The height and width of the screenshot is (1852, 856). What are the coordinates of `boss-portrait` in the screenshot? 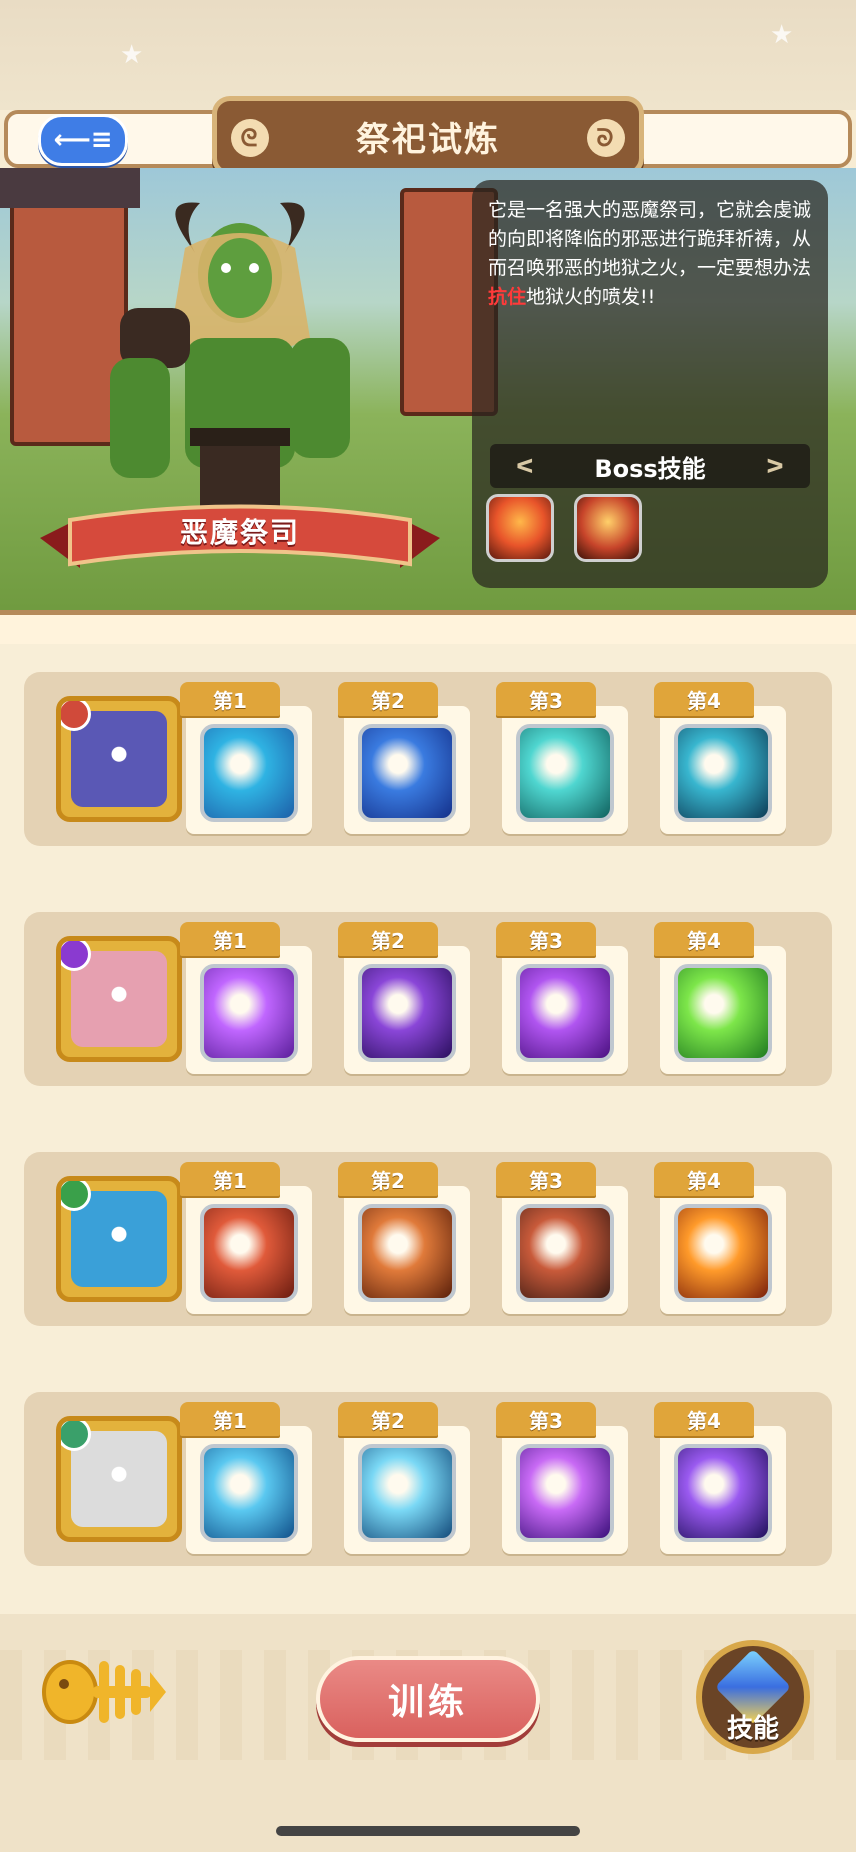 It's located at (230, 359).